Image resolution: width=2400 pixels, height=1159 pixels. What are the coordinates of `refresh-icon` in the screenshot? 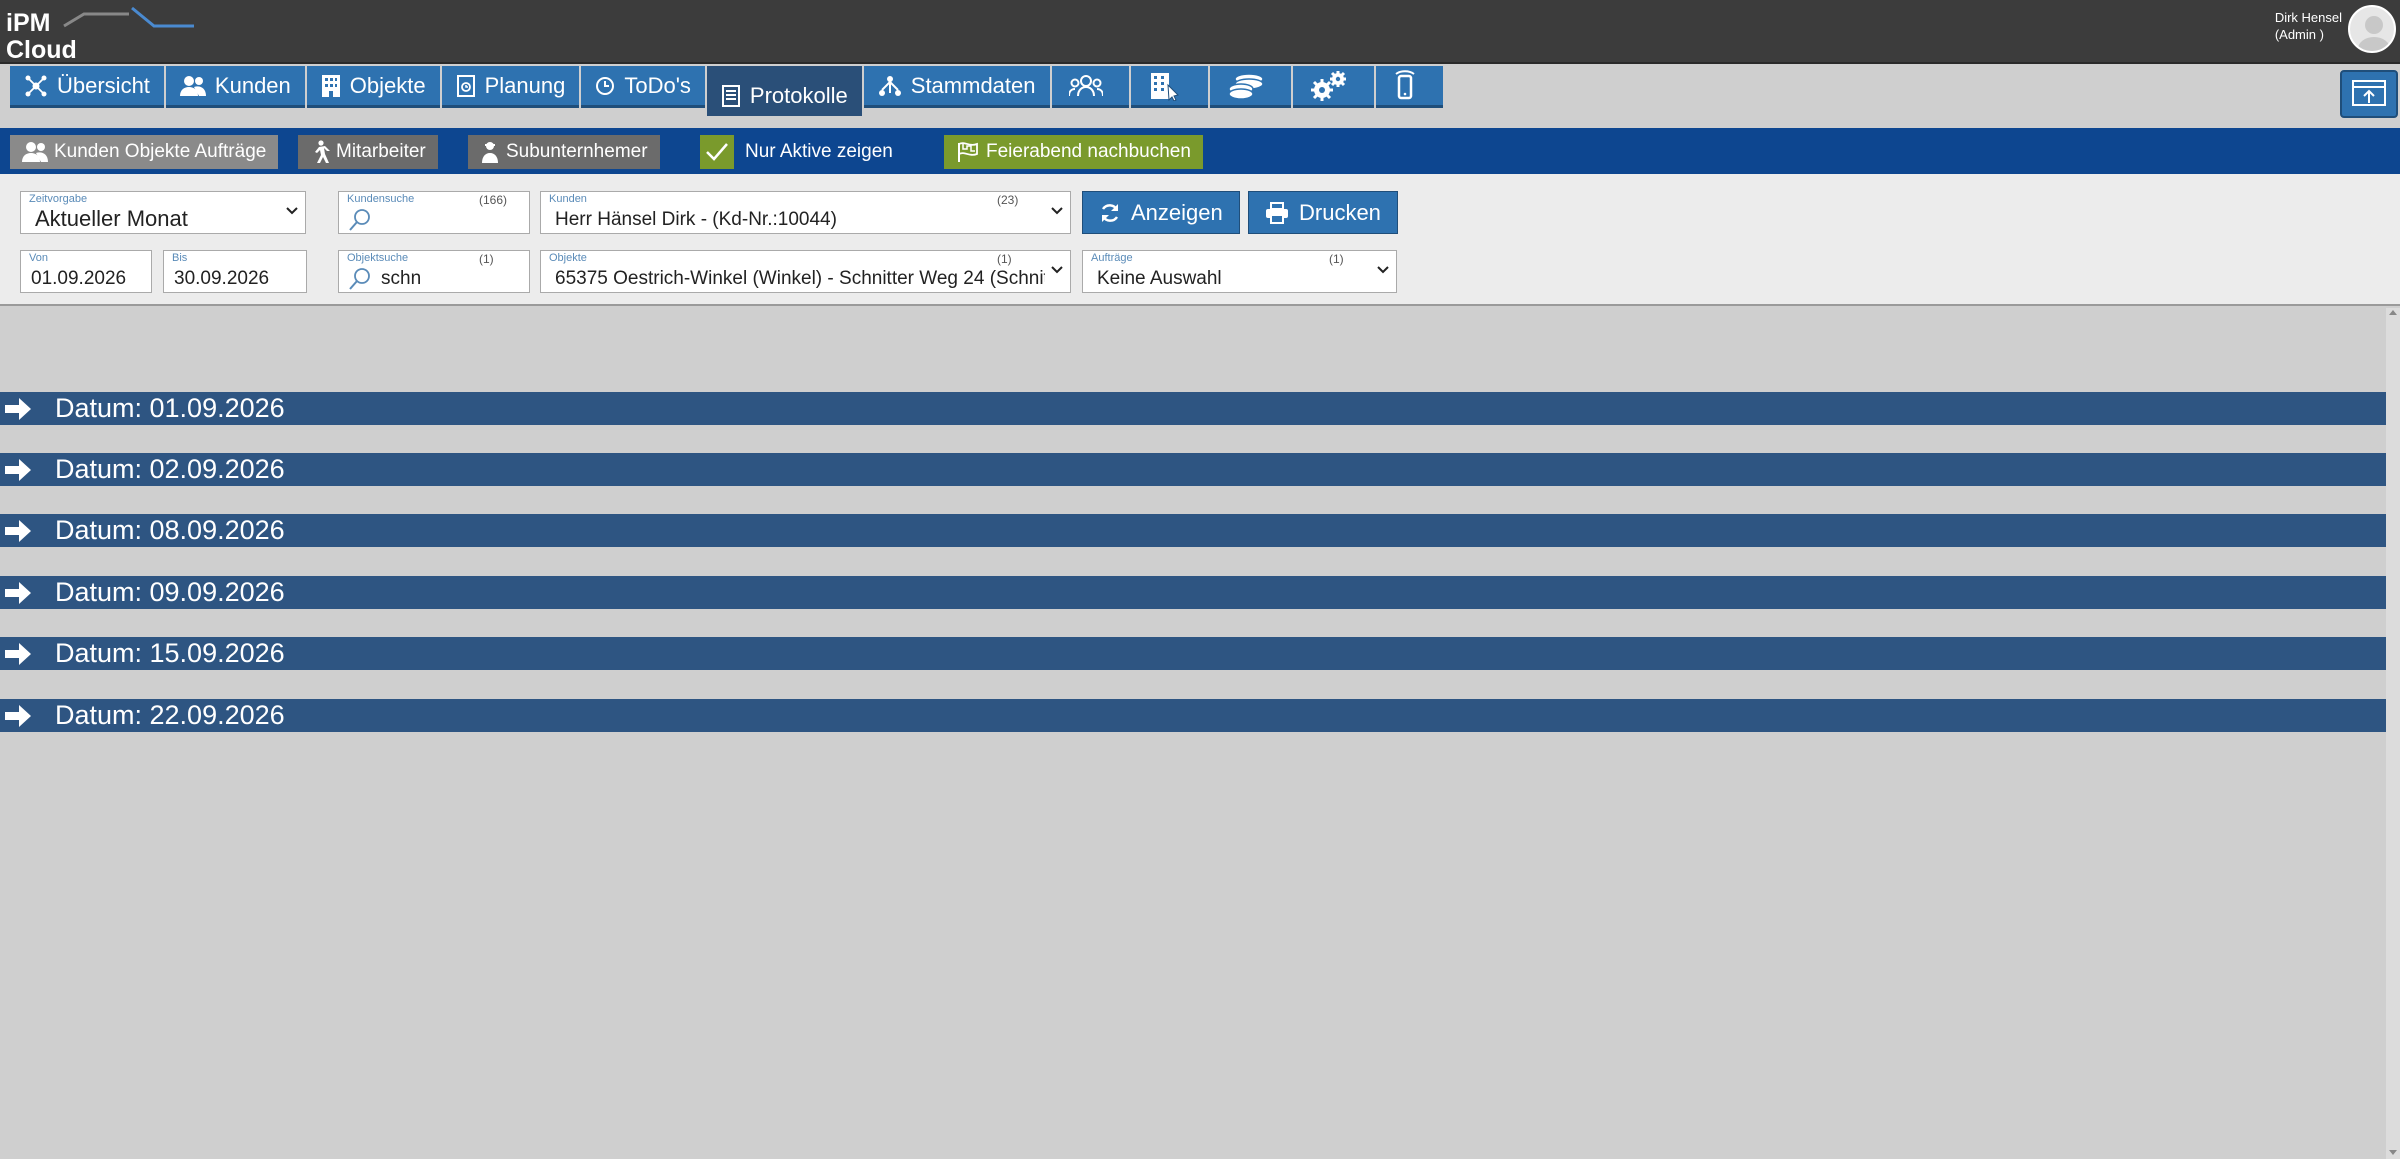 It's located at (1110, 212).